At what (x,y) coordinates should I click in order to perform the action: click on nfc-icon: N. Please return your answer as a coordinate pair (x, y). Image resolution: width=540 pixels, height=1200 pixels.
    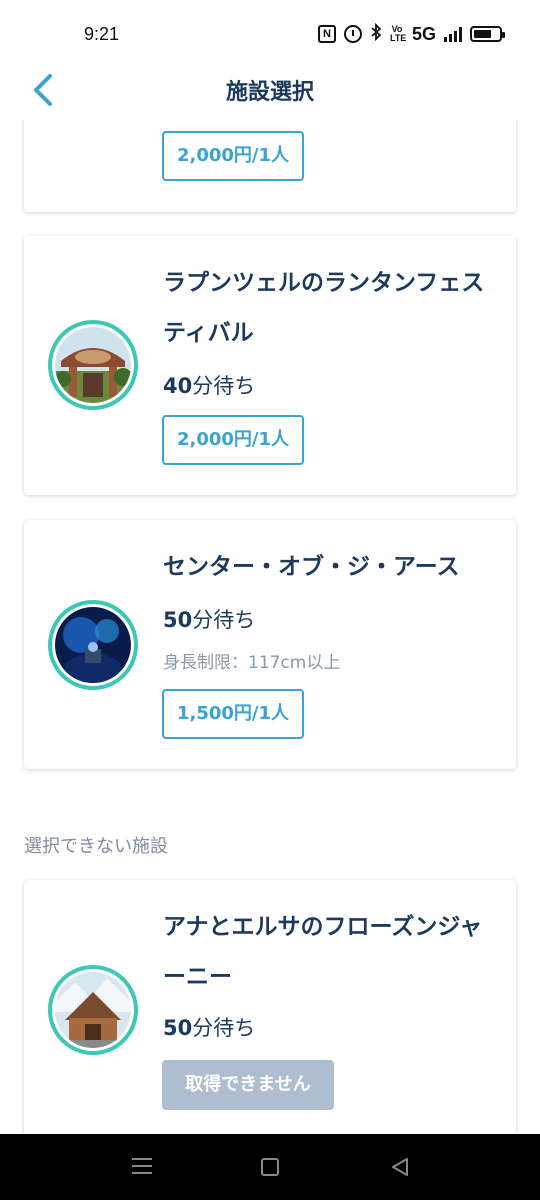
    Looking at the image, I should click on (326, 34).